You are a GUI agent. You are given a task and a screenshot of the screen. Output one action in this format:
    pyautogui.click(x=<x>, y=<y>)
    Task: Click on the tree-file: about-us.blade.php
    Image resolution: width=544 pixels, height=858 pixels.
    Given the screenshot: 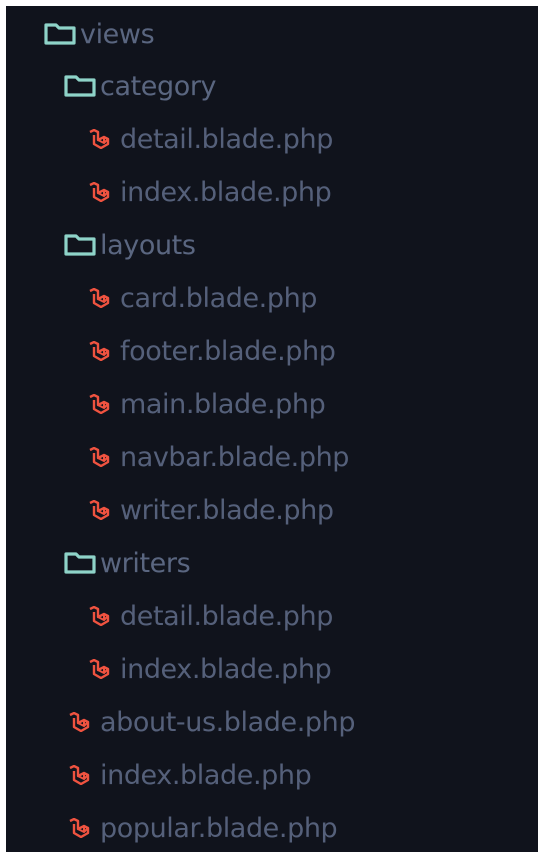 What is the action you would take?
    pyautogui.click(x=272, y=722)
    